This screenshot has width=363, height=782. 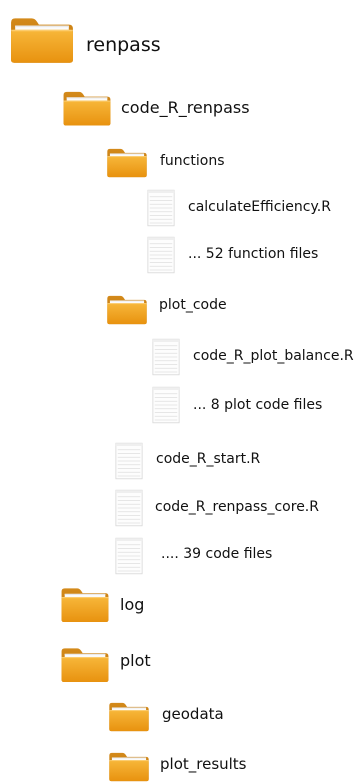 What do you see at coordinates (193, 305) in the screenshot?
I see `tree-item-label: plot_code` at bounding box center [193, 305].